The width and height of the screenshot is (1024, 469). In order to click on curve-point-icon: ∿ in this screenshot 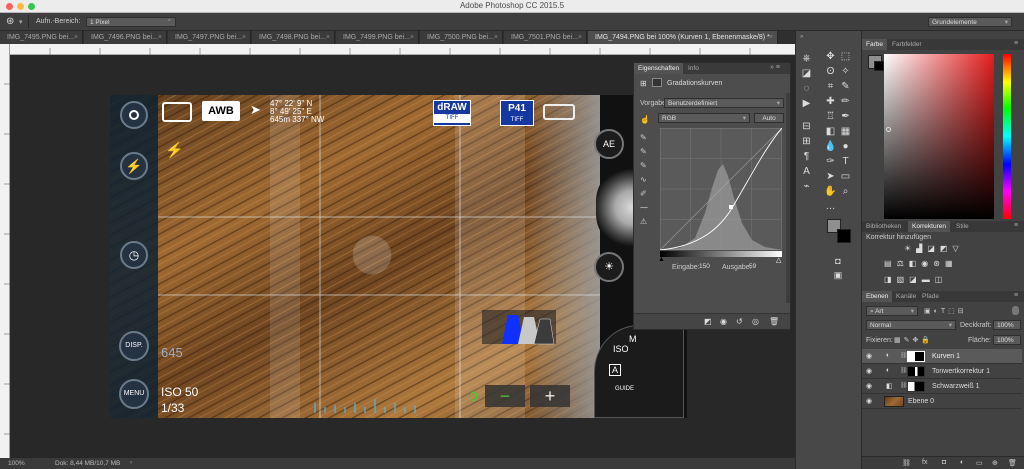, I will do `click(645, 180)`.